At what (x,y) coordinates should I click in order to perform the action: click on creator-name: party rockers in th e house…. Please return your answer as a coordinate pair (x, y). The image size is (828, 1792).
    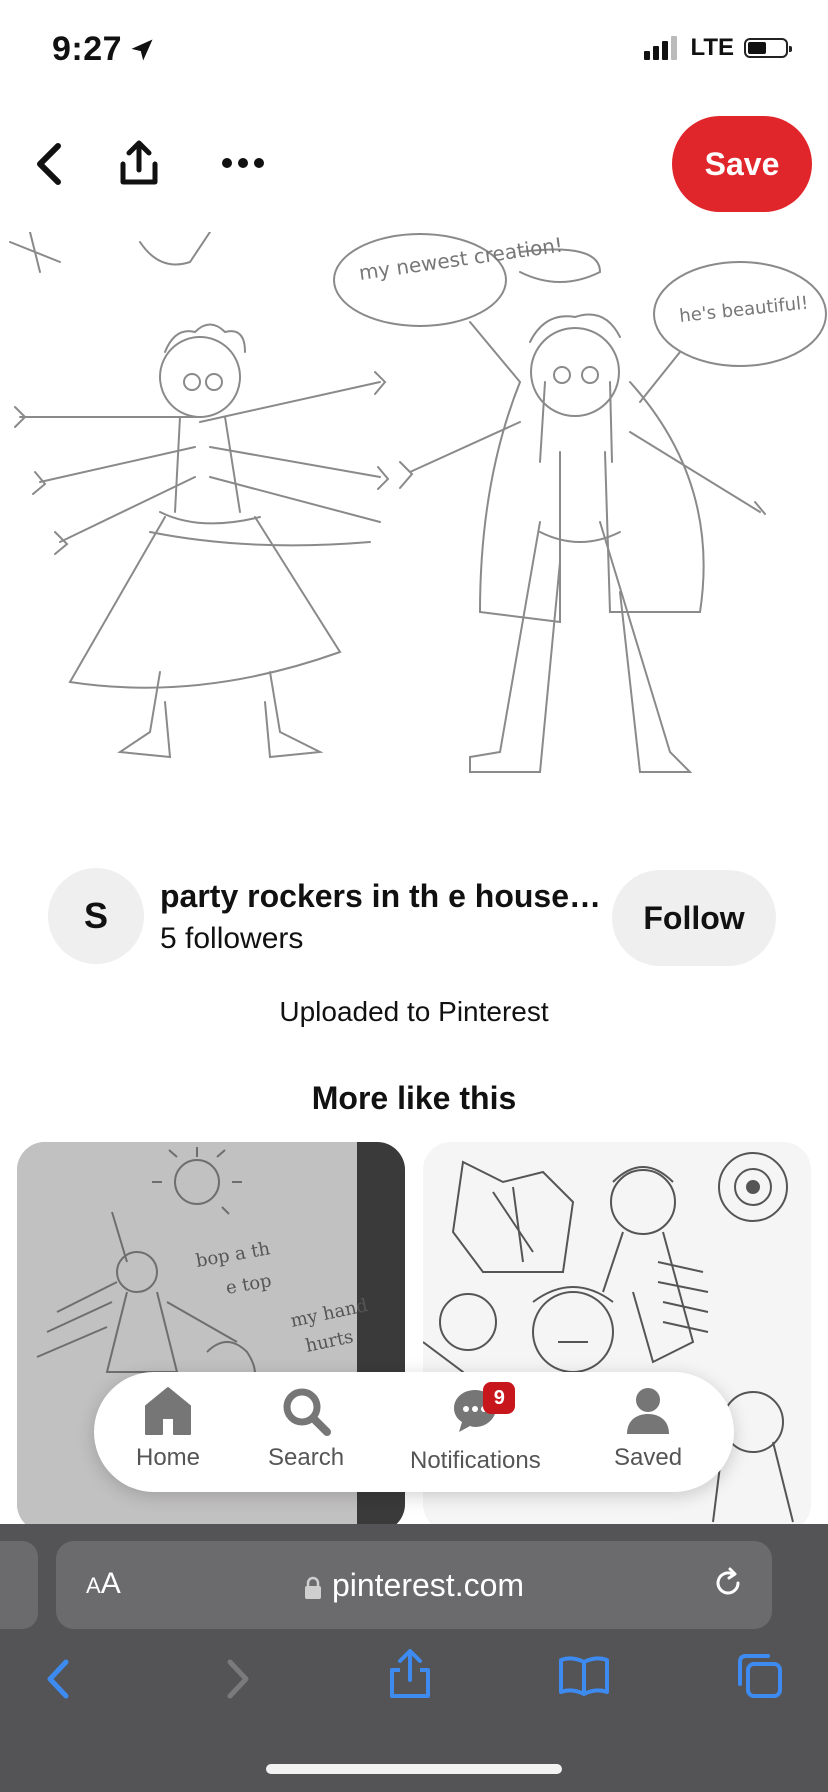
    Looking at the image, I should click on (384, 896).